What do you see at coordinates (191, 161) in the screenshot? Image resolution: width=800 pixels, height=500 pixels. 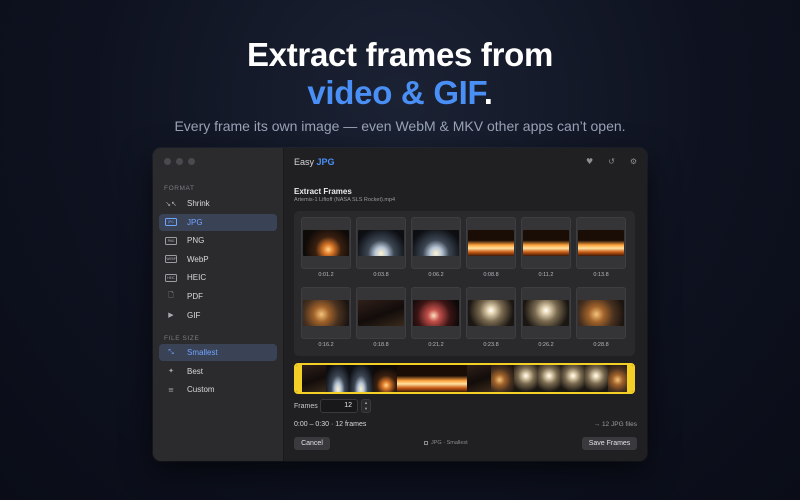 I see `zoom-window-button` at bounding box center [191, 161].